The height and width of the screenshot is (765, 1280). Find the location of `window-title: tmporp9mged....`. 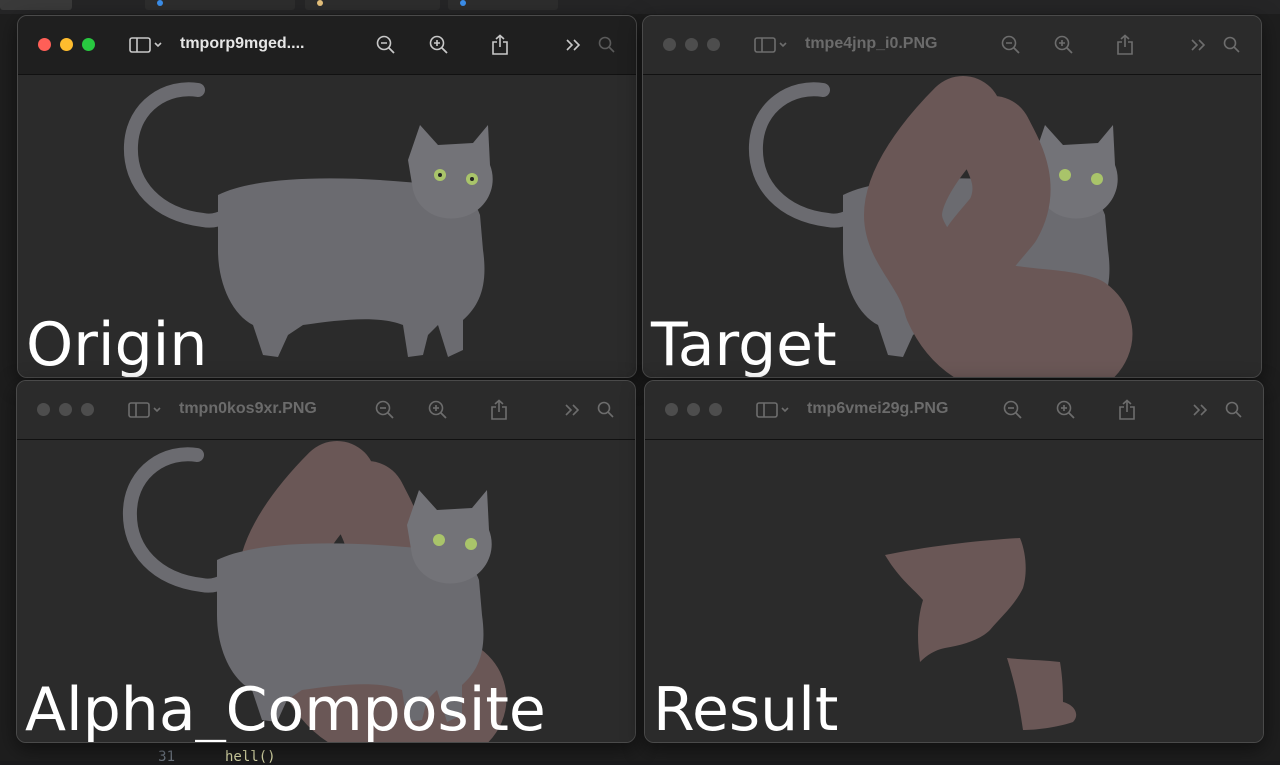

window-title: tmporp9mged.... is located at coordinates (242, 43).